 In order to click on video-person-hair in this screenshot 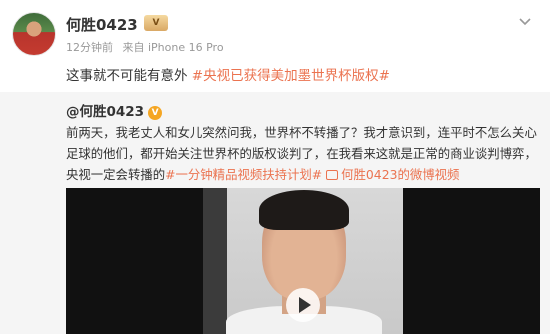, I will do `click(304, 210)`.